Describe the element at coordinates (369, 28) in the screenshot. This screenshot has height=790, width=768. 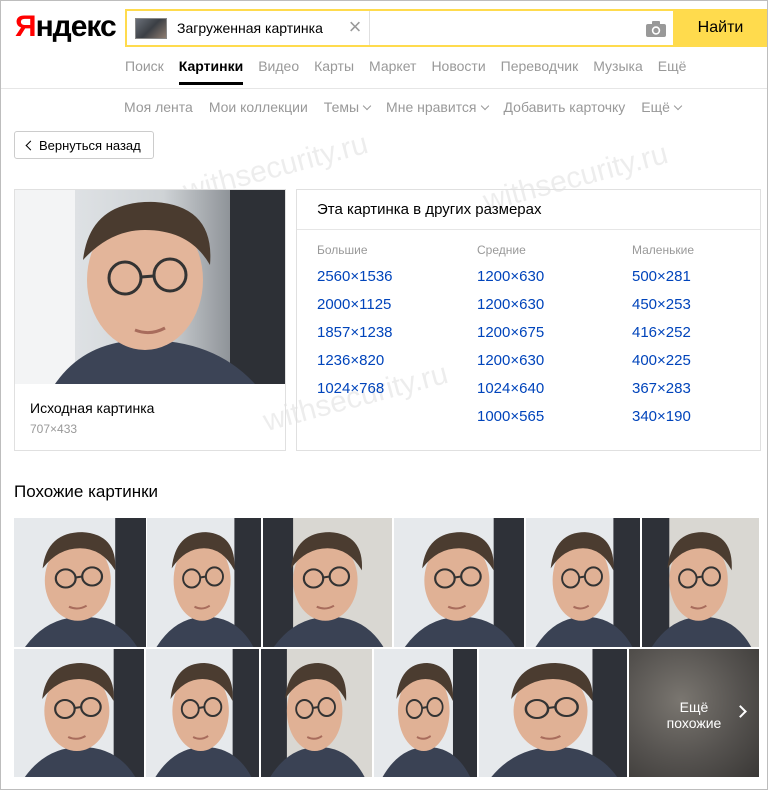
I see `chip-divider` at that location.